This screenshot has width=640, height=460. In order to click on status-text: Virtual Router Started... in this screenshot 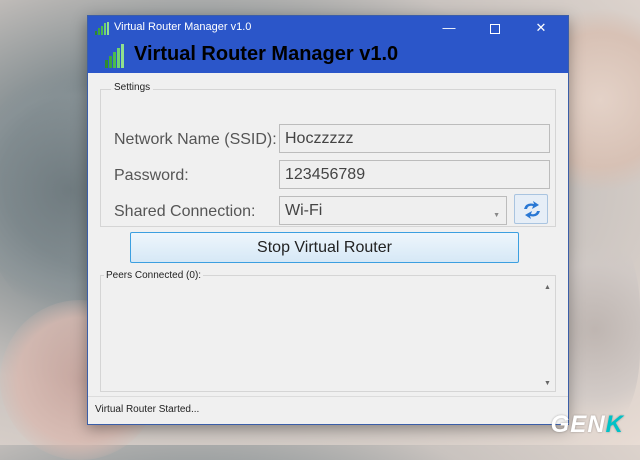, I will do `click(147, 409)`.